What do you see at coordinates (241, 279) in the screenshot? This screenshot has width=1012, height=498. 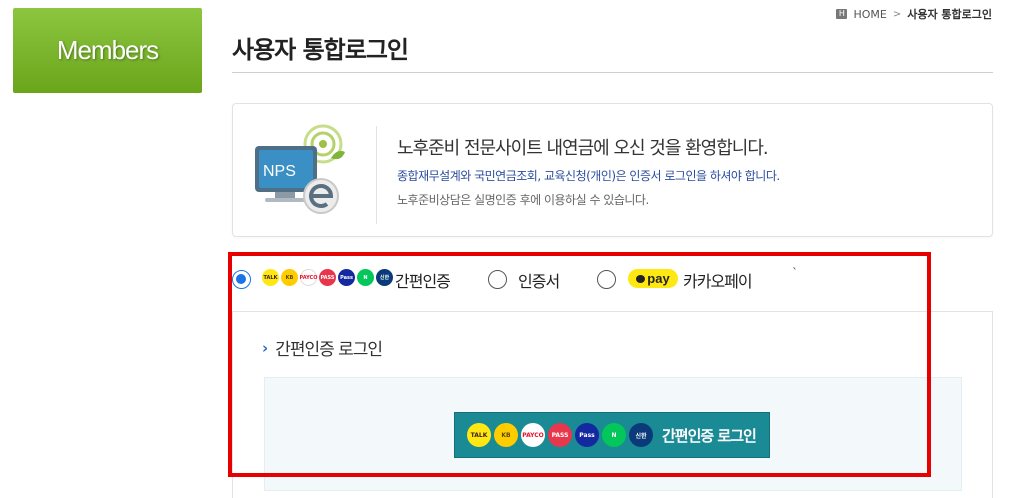 I see `simple-auth-radio` at bounding box center [241, 279].